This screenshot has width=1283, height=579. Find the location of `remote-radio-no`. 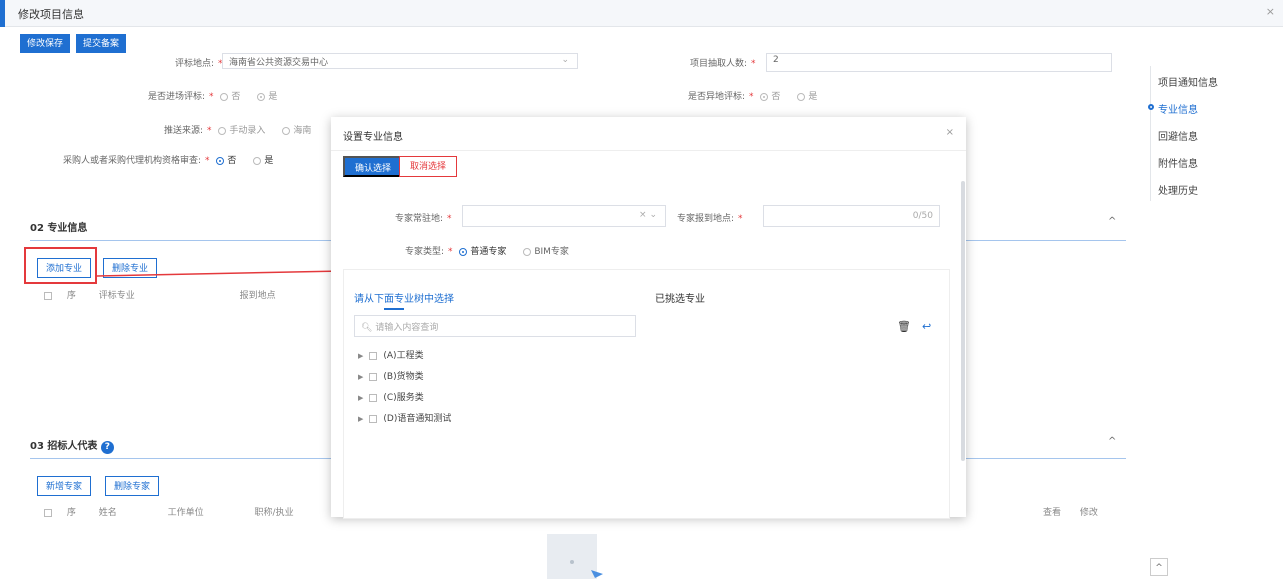

remote-radio-no is located at coordinates (764, 96).